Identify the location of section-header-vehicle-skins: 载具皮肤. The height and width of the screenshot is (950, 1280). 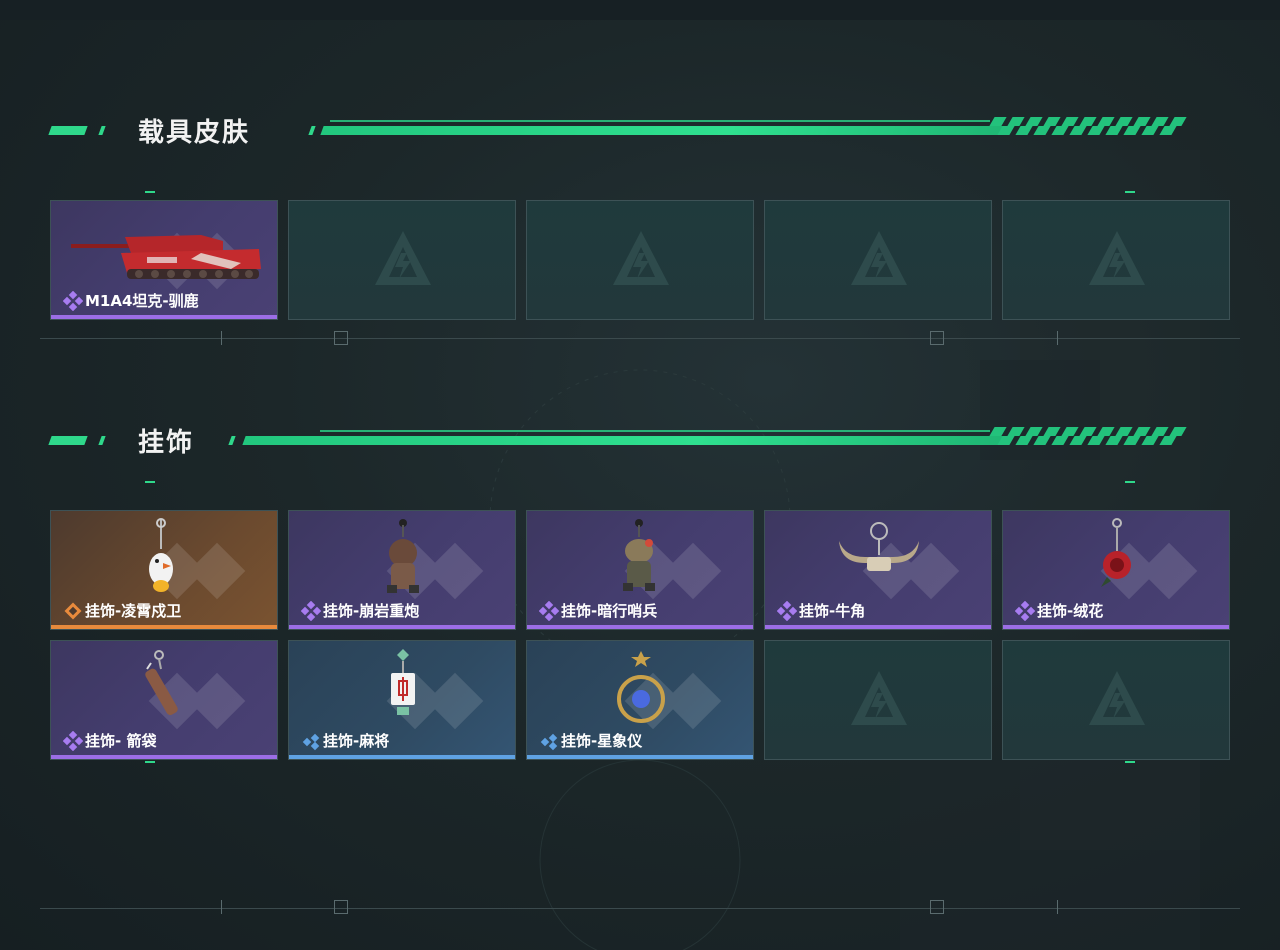
(640, 132).